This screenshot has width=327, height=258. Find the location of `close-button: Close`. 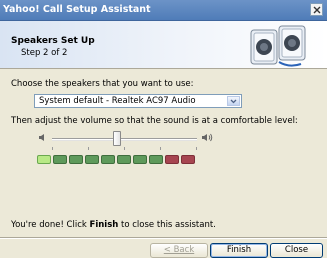

close-button: Close is located at coordinates (296, 250).